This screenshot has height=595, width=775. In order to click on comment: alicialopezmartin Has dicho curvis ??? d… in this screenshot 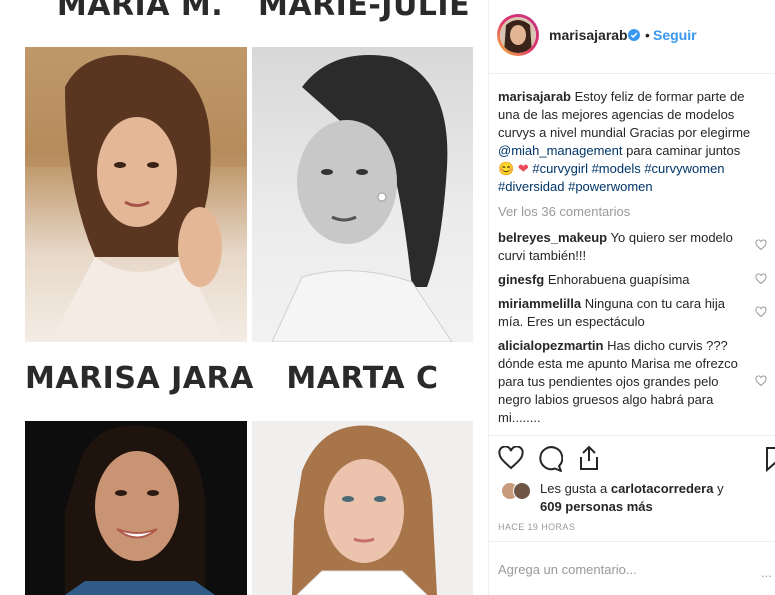, I will do `click(622, 382)`.